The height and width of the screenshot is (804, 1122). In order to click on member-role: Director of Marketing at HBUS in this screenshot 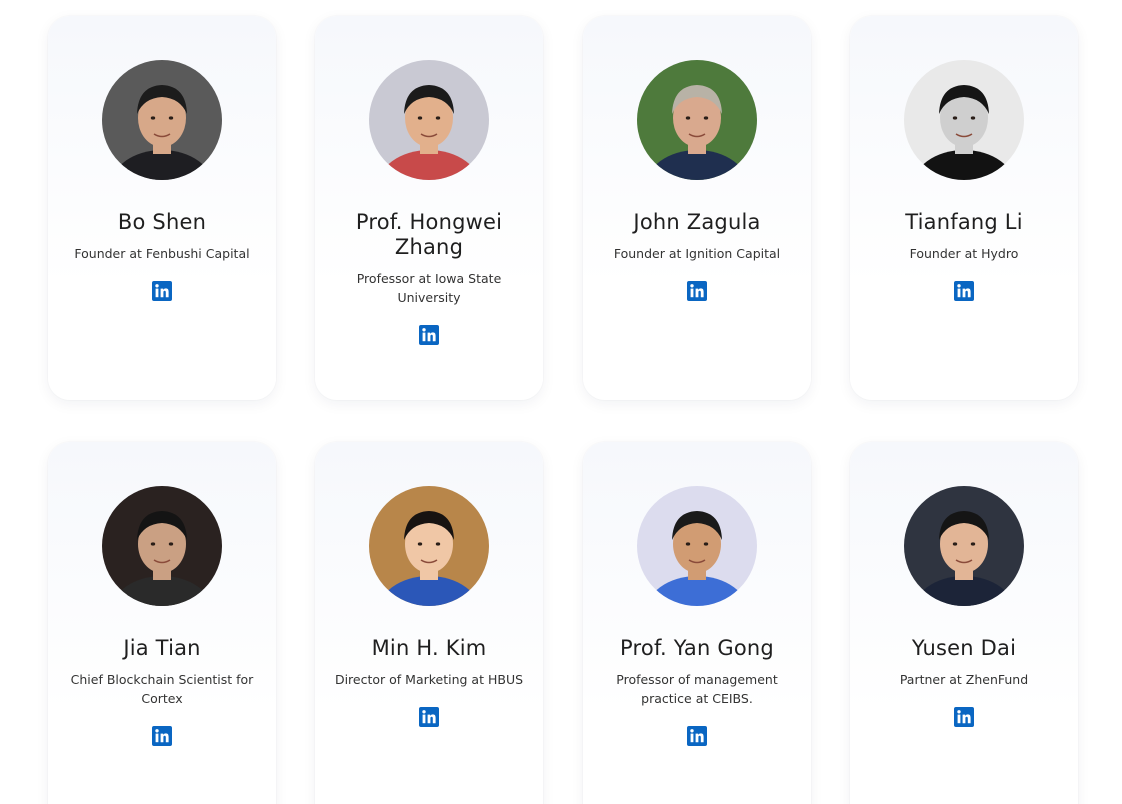, I will do `click(429, 679)`.